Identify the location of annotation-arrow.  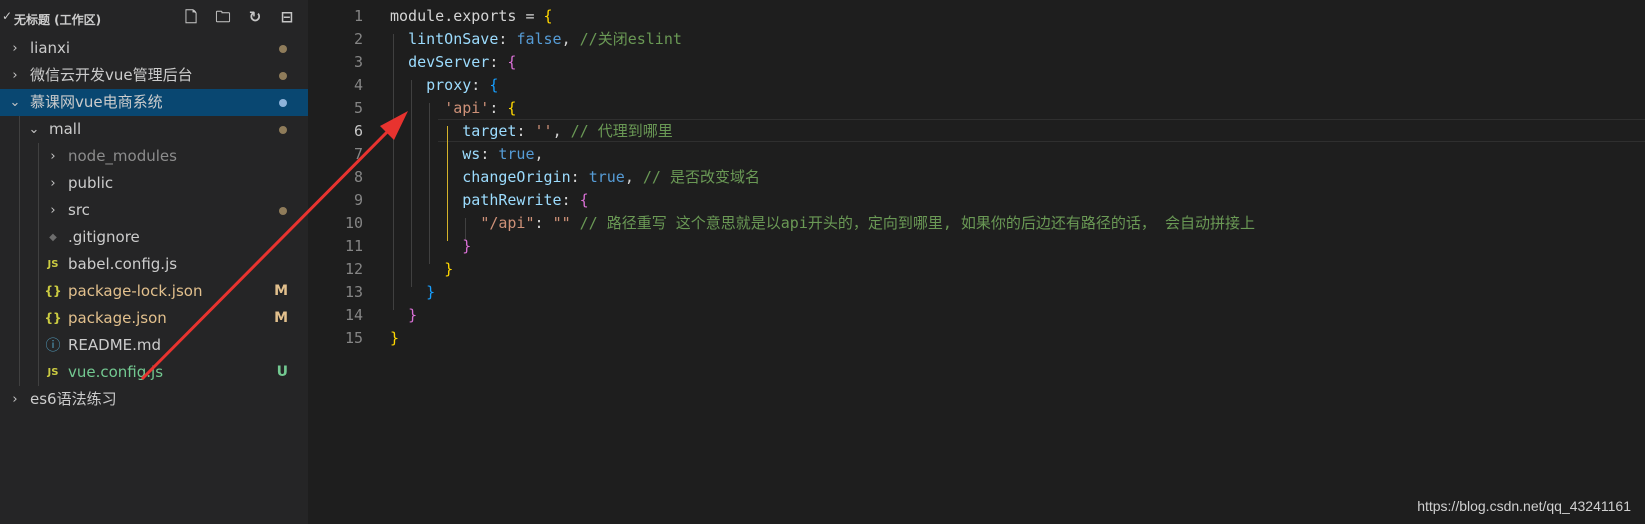
(274, 246).